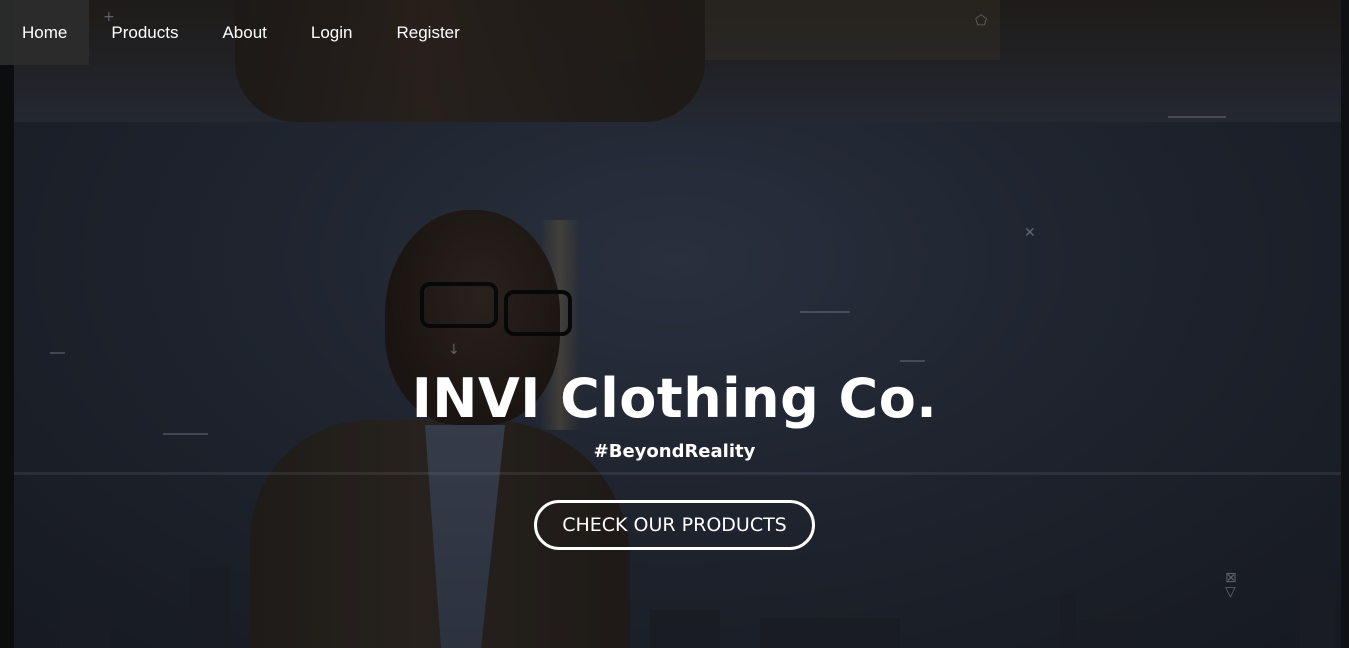 The height and width of the screenshot is (648, 1349). What do you see at coordinates (332, 32) in the screenshot?
I see `nav-login: Login` at bounding box center [332, 32].